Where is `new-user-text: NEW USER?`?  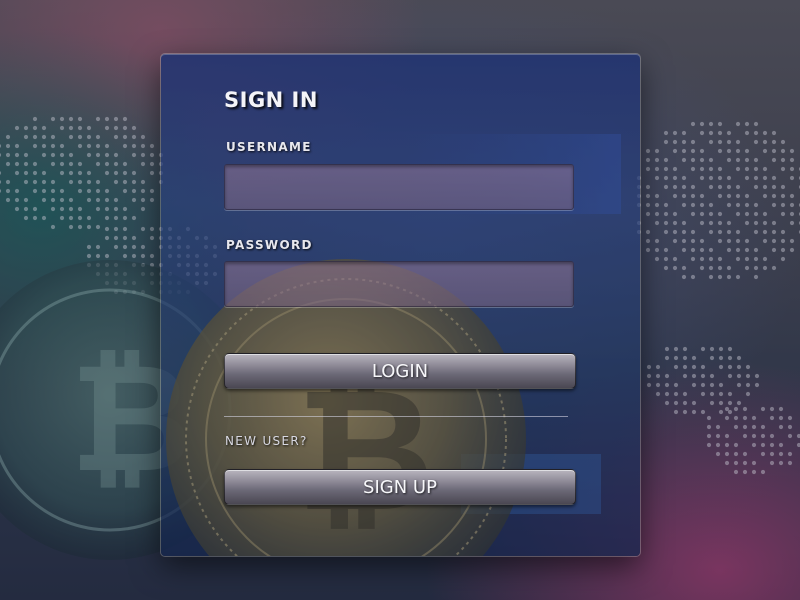
new-user-text: NEW USER? is located at coordinates (266, 441).